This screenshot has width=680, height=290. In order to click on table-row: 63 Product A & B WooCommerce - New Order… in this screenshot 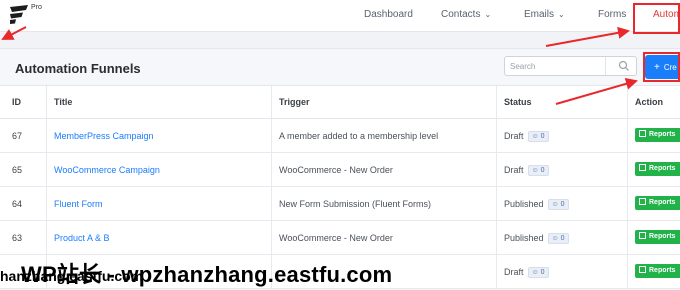, I will do `click(340, 238)`.